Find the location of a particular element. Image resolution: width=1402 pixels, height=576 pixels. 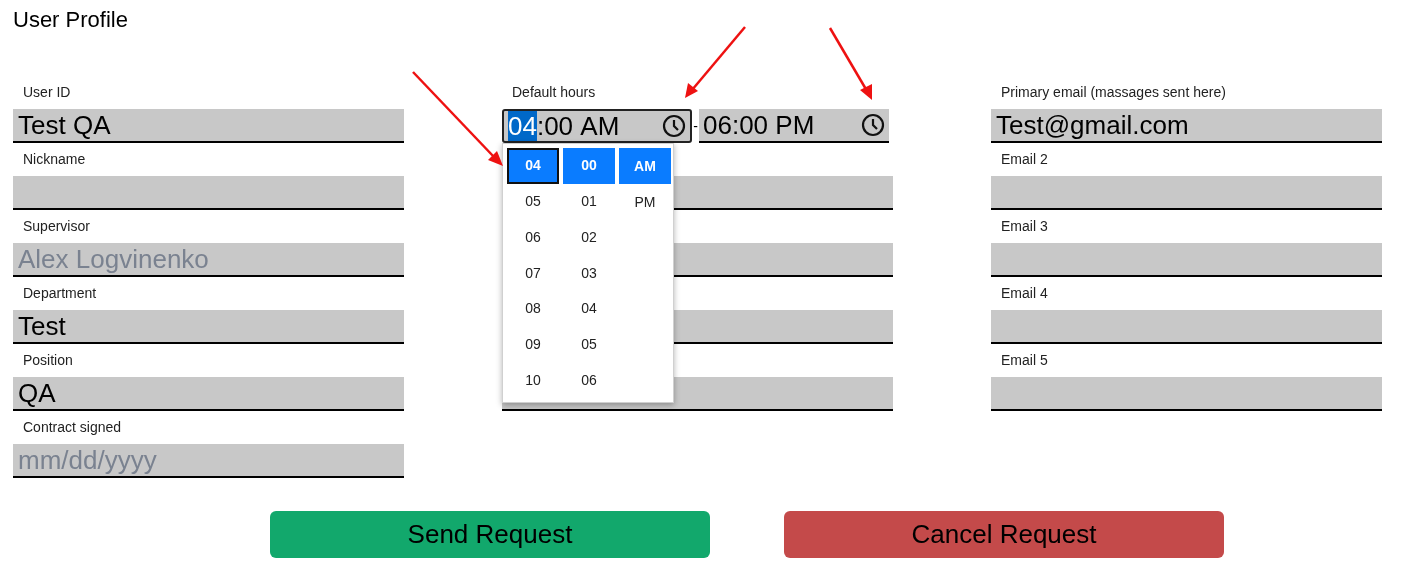

field-label: Email 2 is located at coordinates (1024, 159).